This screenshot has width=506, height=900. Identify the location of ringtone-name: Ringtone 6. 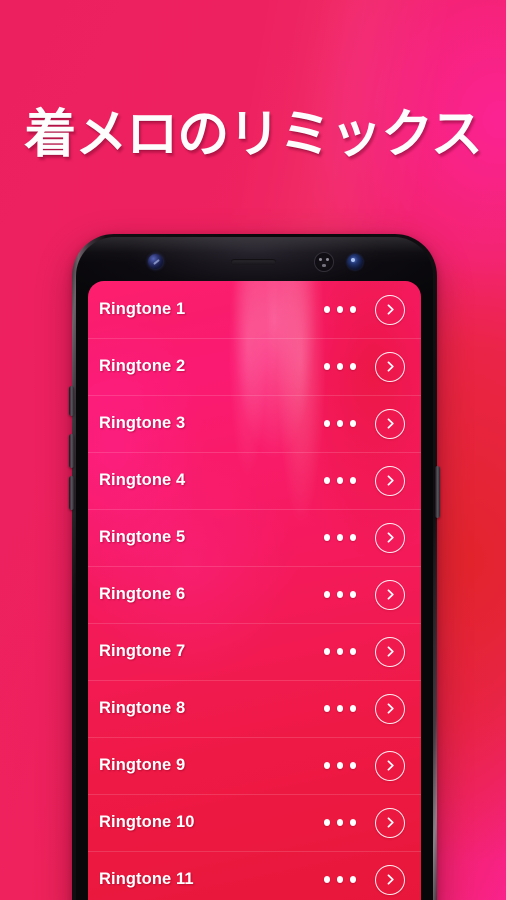
(142, 594).